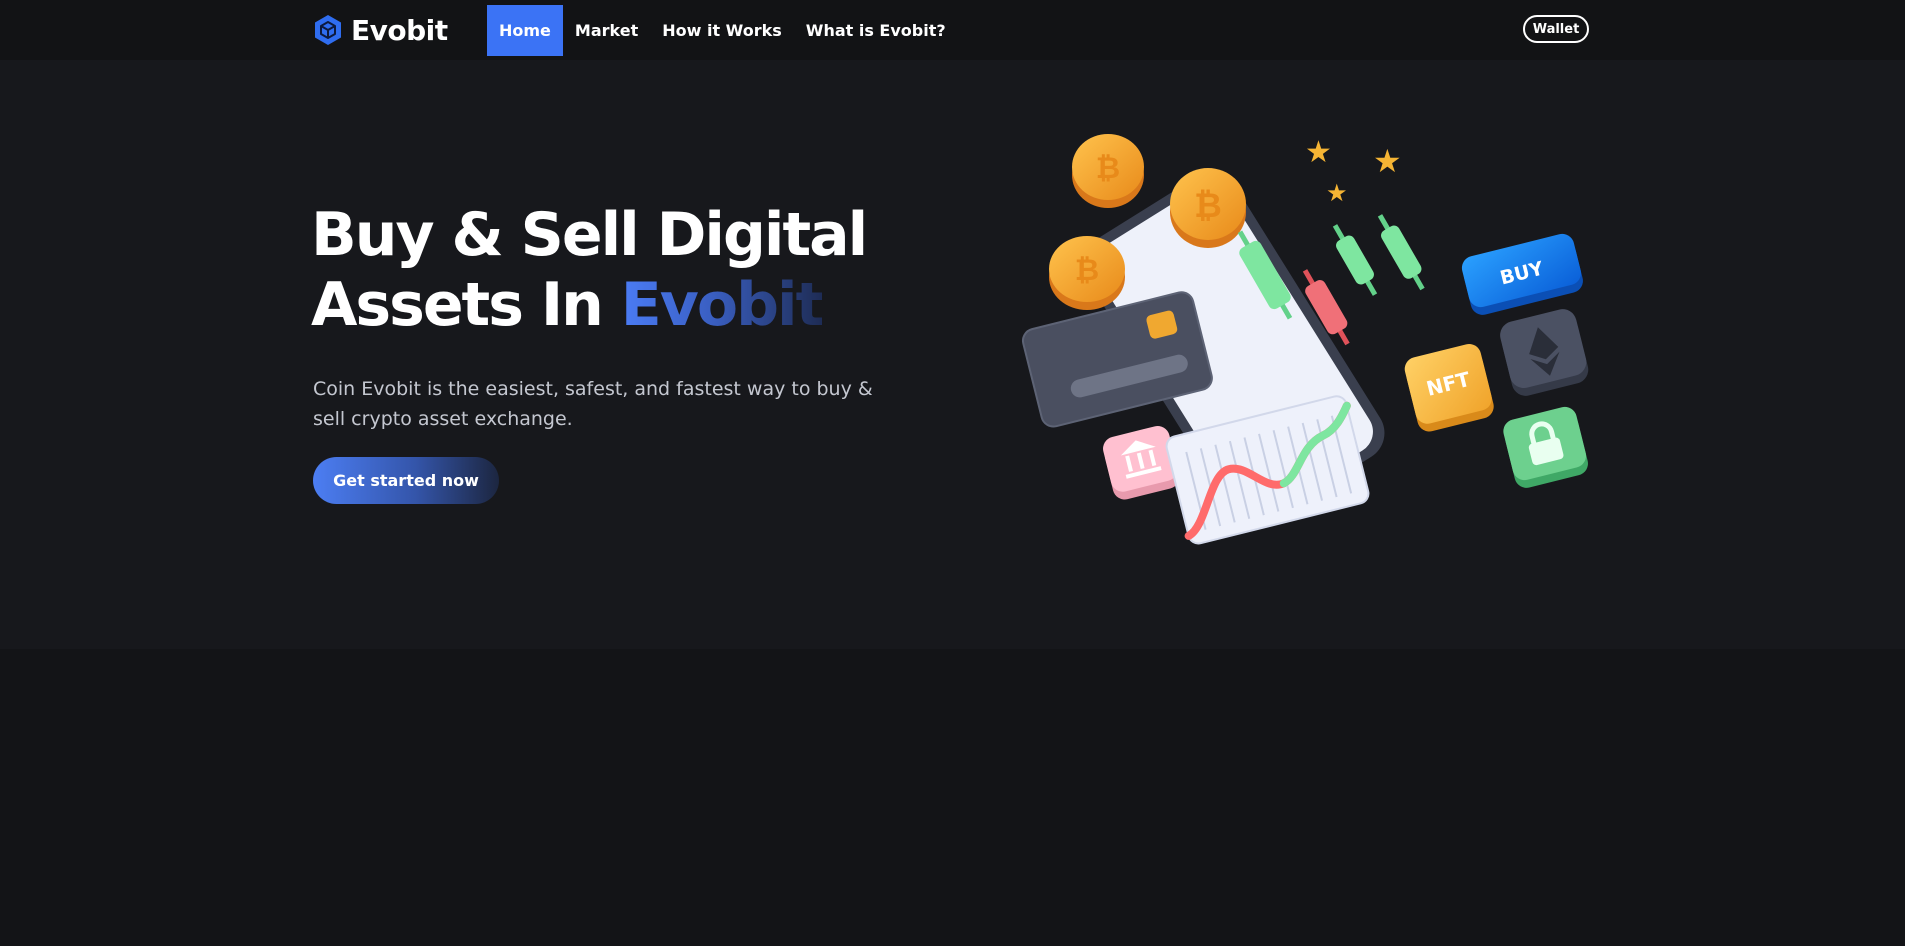  What do you see at coordinates (589, 235) in the screenshot?
I see `hero-title-line1: Buy & Sell Digital` at bounding box center [589, 235].